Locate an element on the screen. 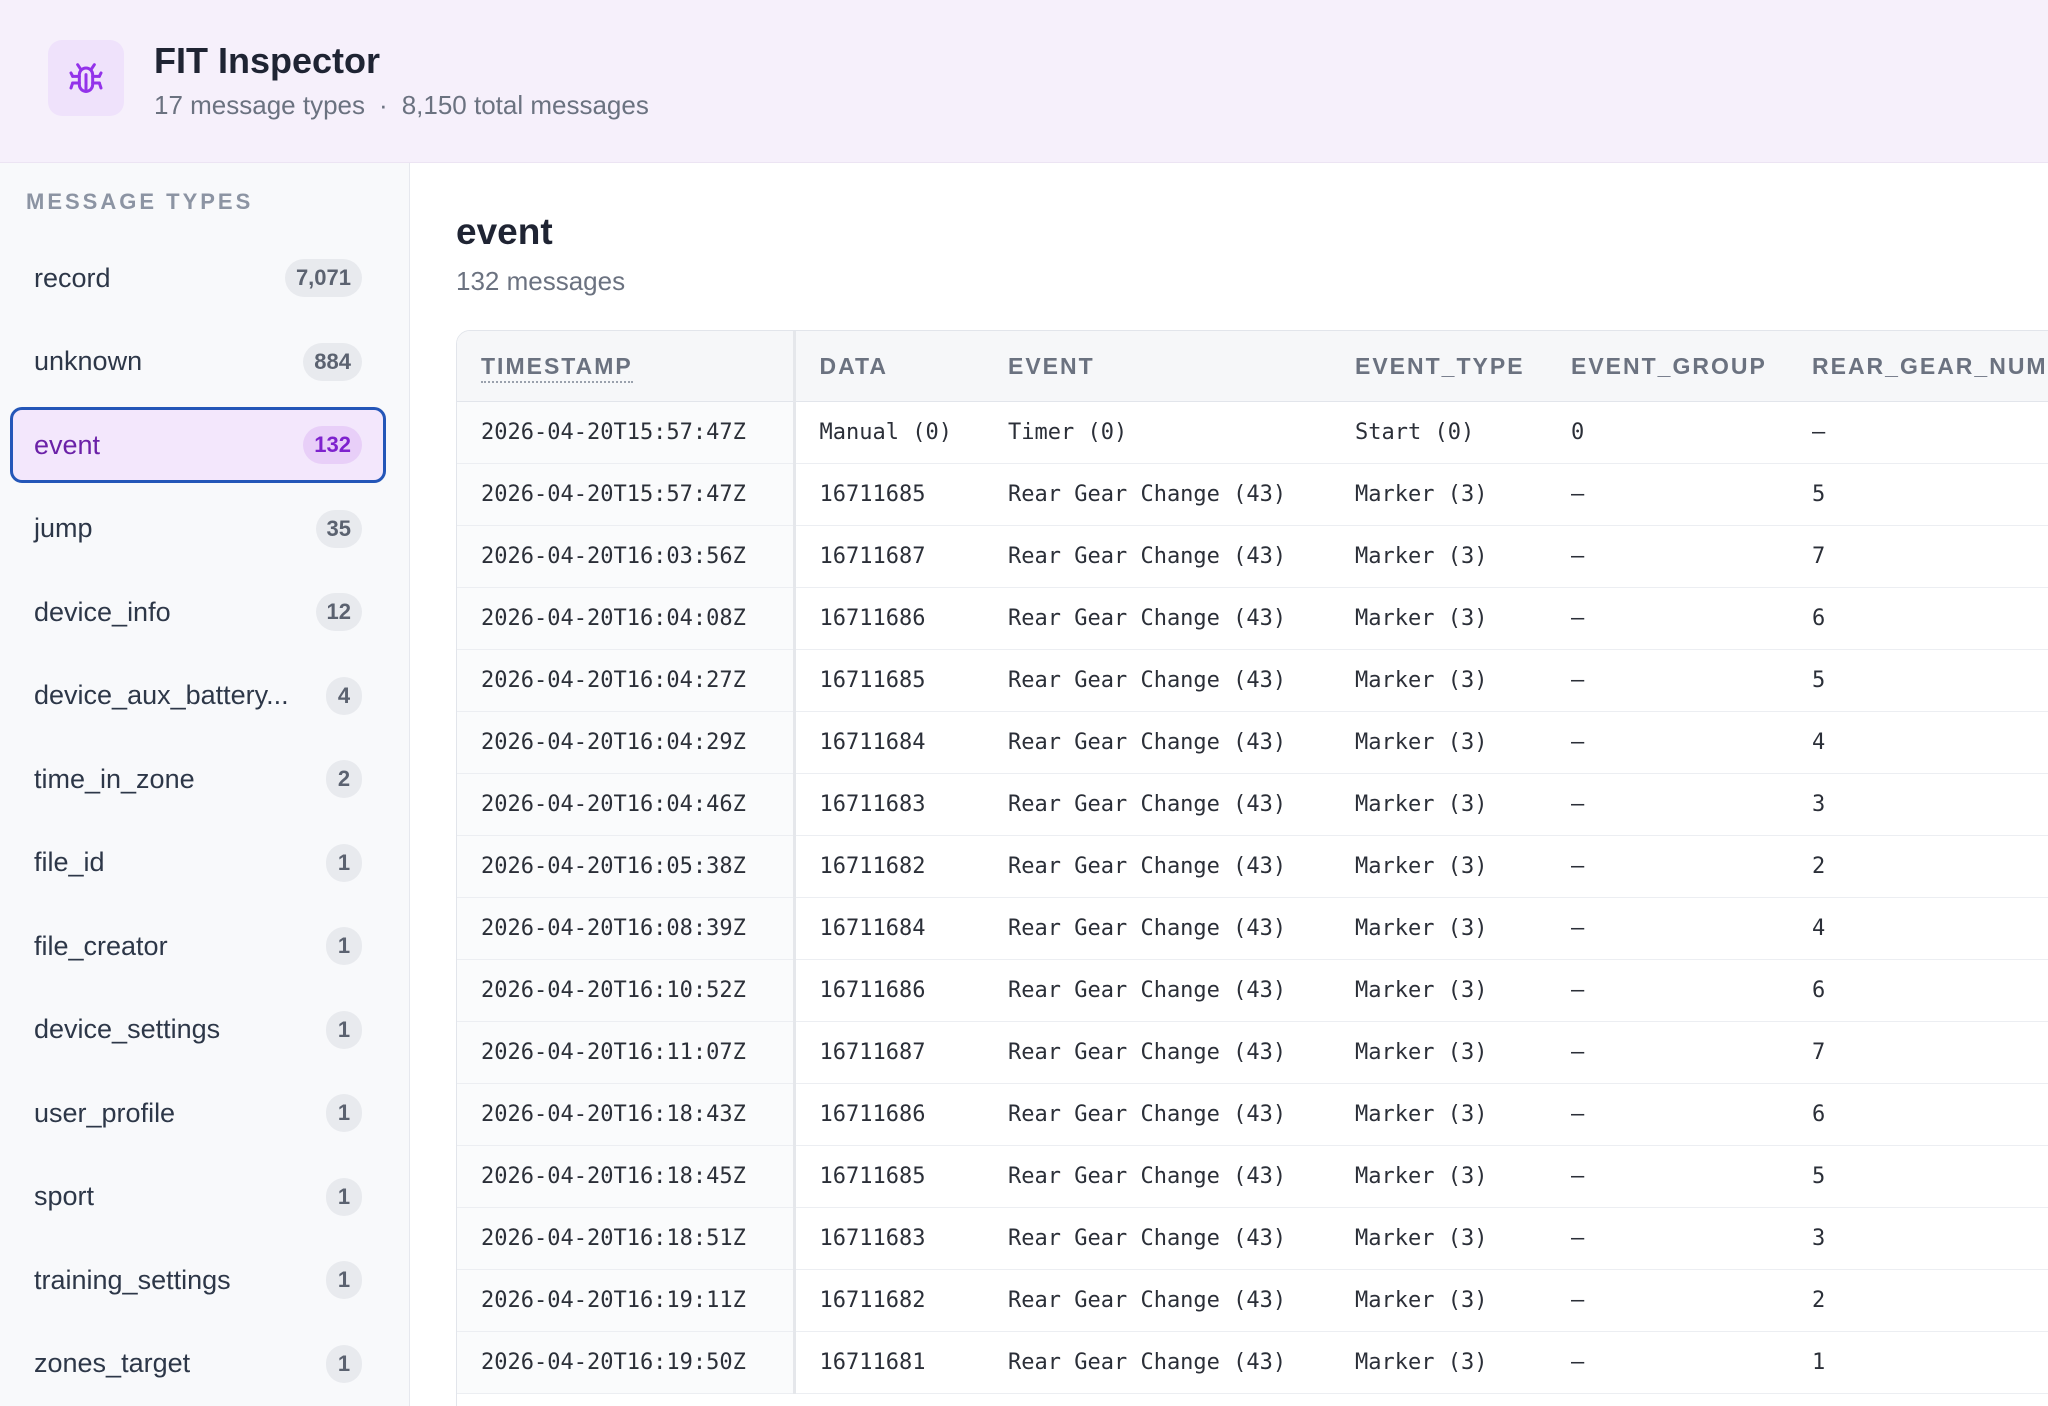  sidebar-item-label: training_settings is located at coordinates (132, 1279).